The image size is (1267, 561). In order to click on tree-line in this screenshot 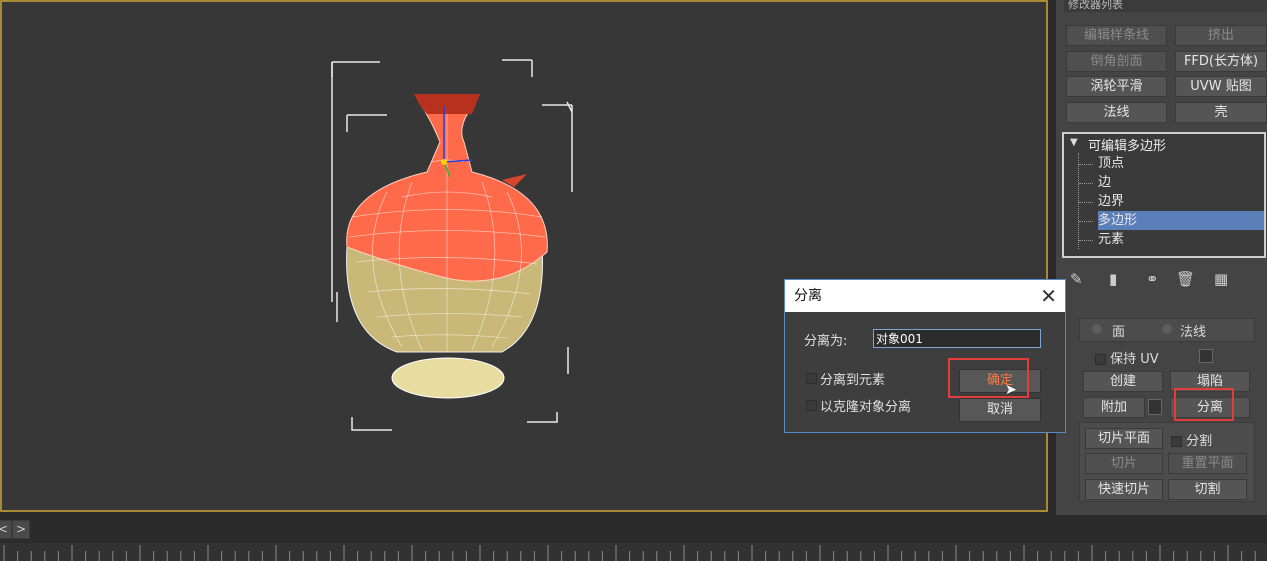, I will do `click(1078, 201)`.